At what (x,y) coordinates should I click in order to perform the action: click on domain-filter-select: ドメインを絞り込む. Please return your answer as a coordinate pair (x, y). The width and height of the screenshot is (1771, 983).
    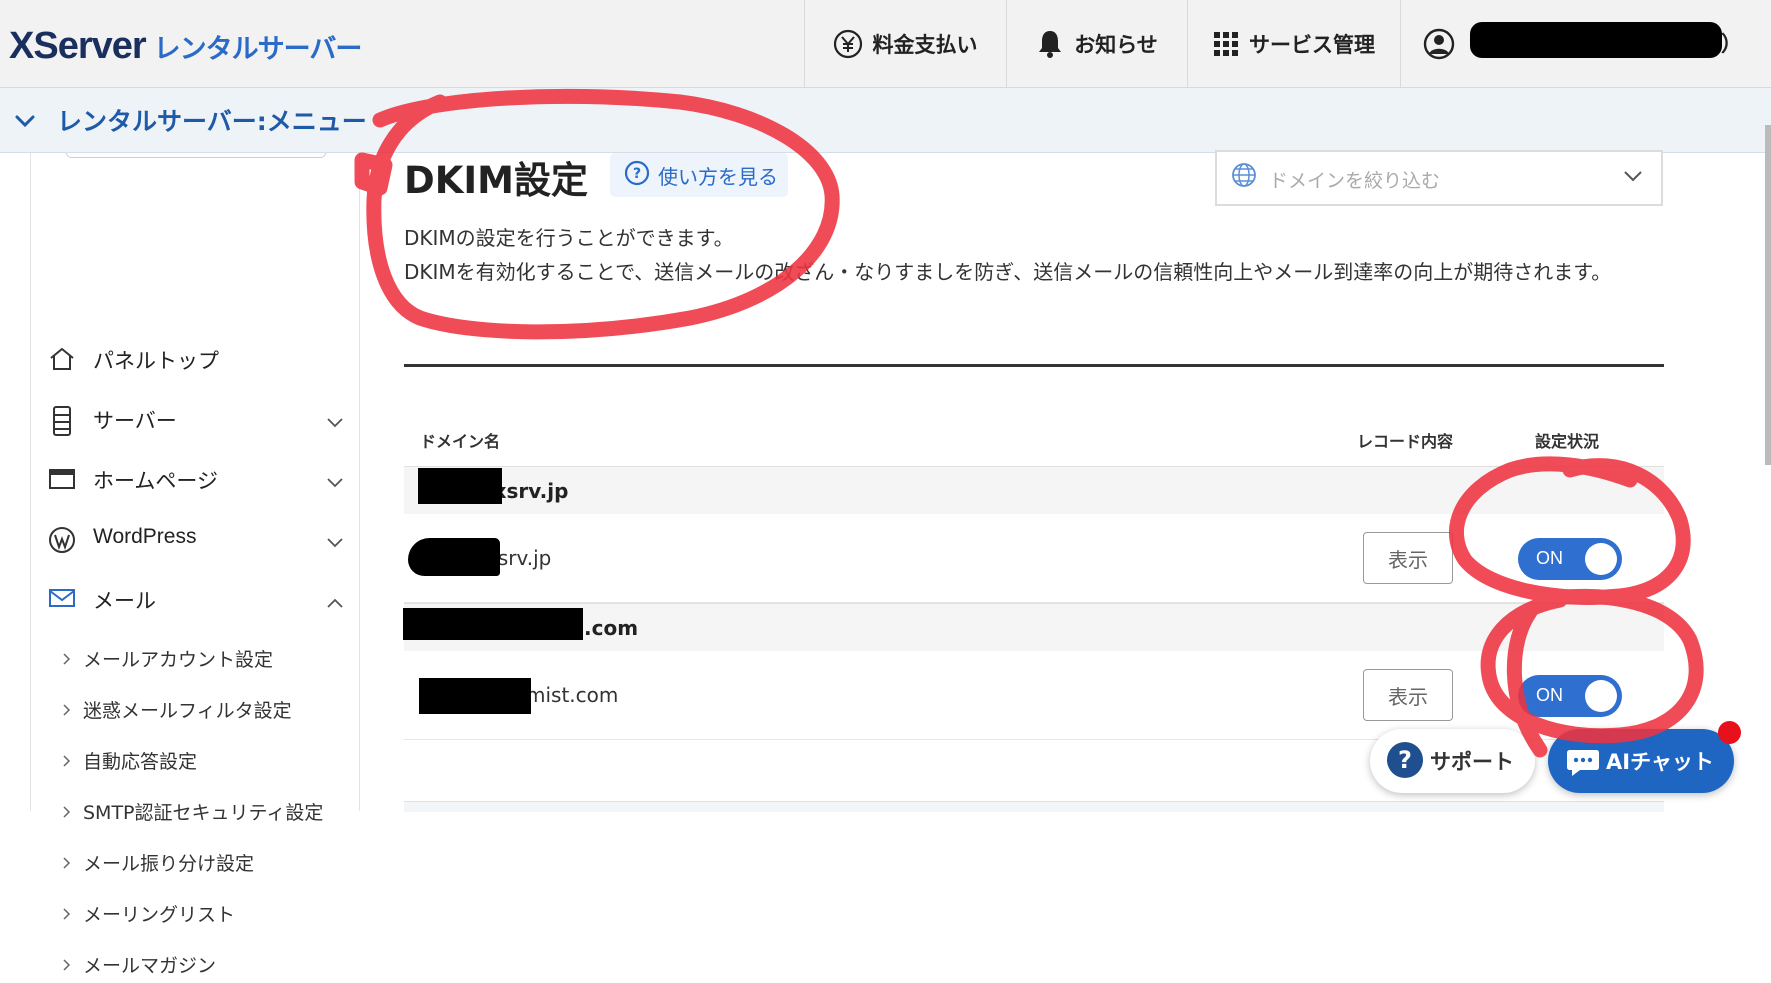
    Looking at the image, I should click on (1439, 178).